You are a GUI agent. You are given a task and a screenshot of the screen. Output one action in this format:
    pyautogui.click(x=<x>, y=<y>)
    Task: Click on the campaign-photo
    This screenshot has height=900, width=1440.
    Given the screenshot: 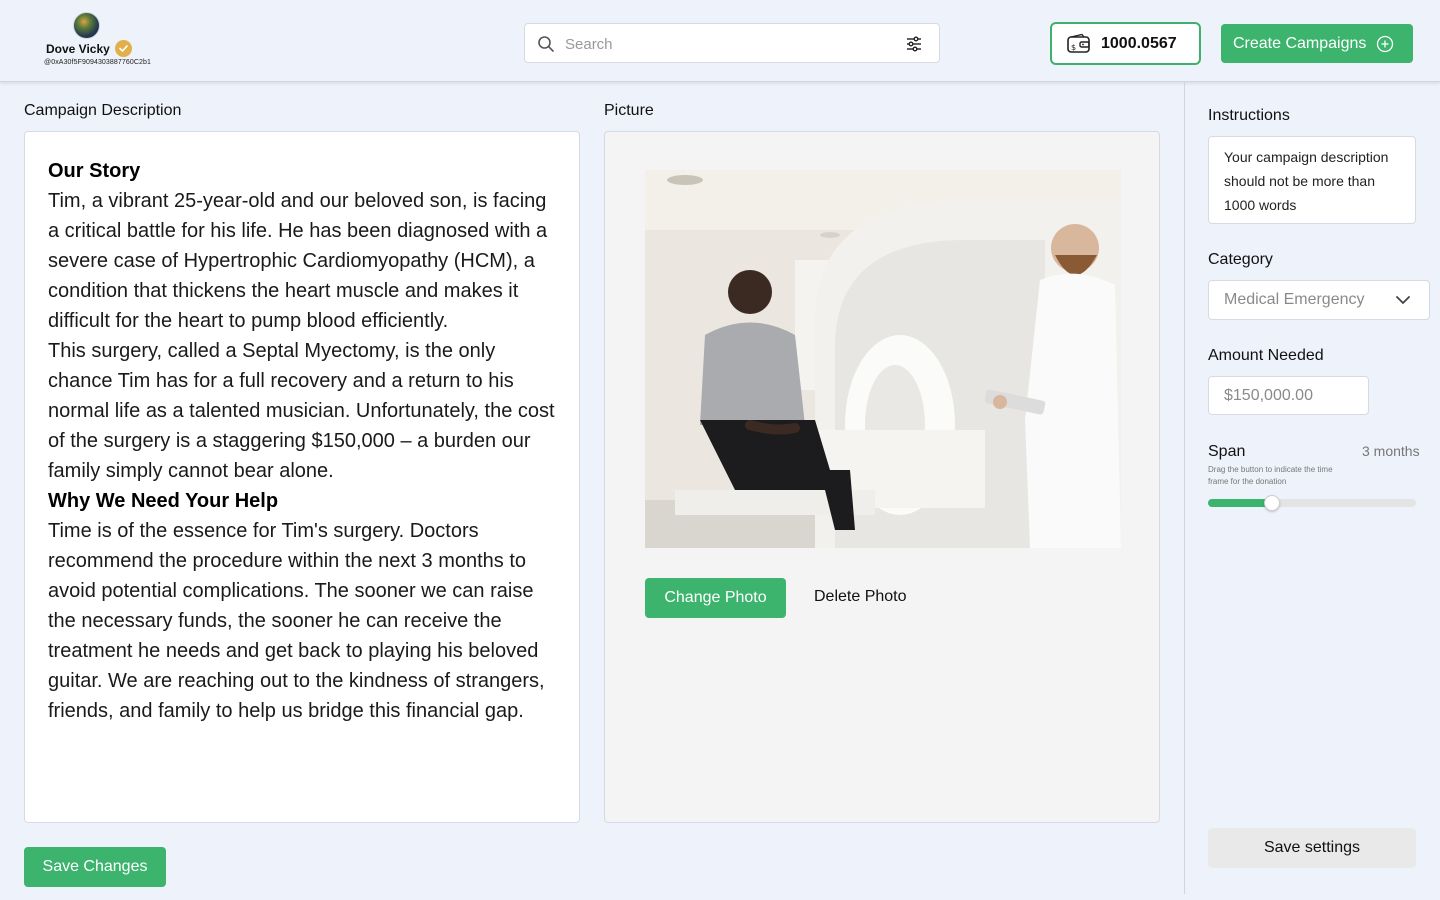 What is the action you would take?
    pyautogui.click(x=883, y=359)
    